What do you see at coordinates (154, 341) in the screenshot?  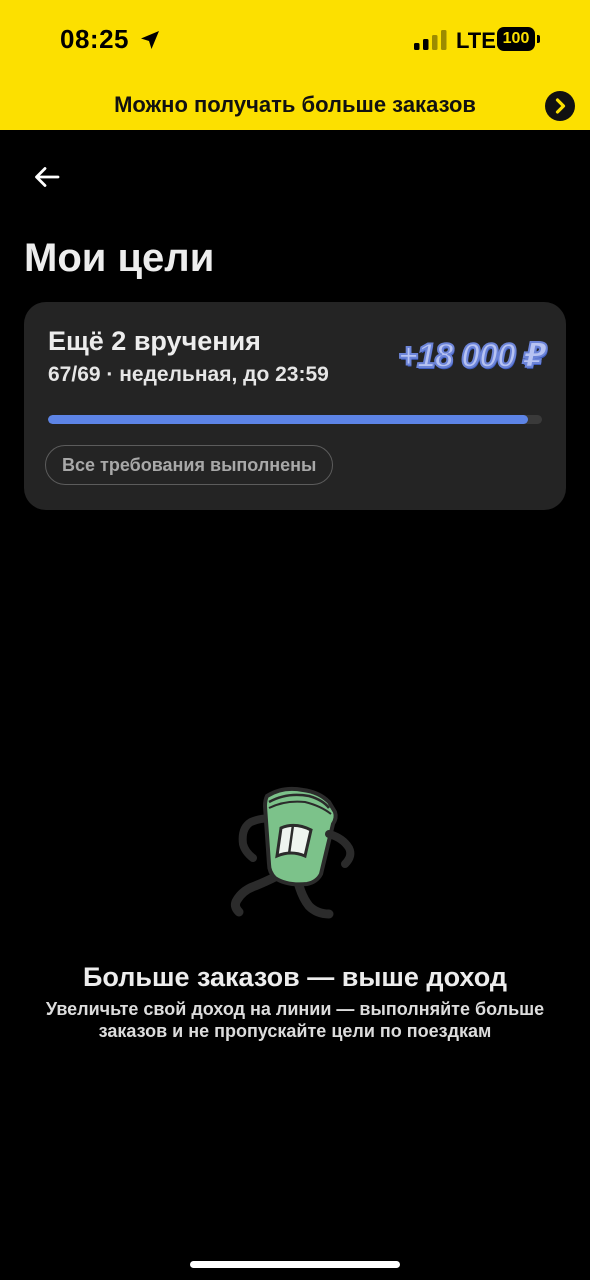 I see `goal-title: Ещё 2 вручения` at bounding box center [154, 341].